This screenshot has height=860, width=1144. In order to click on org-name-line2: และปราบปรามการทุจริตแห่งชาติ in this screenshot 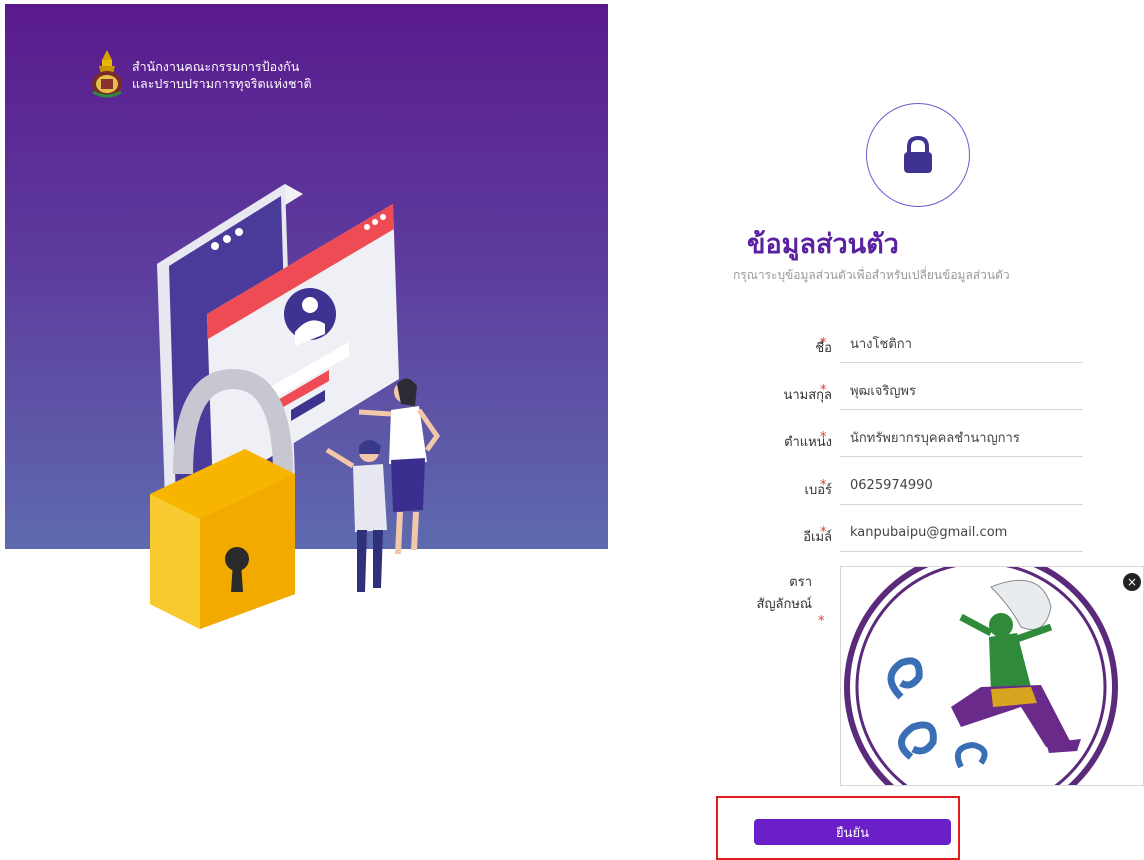, I will do `click(222, 83)`.